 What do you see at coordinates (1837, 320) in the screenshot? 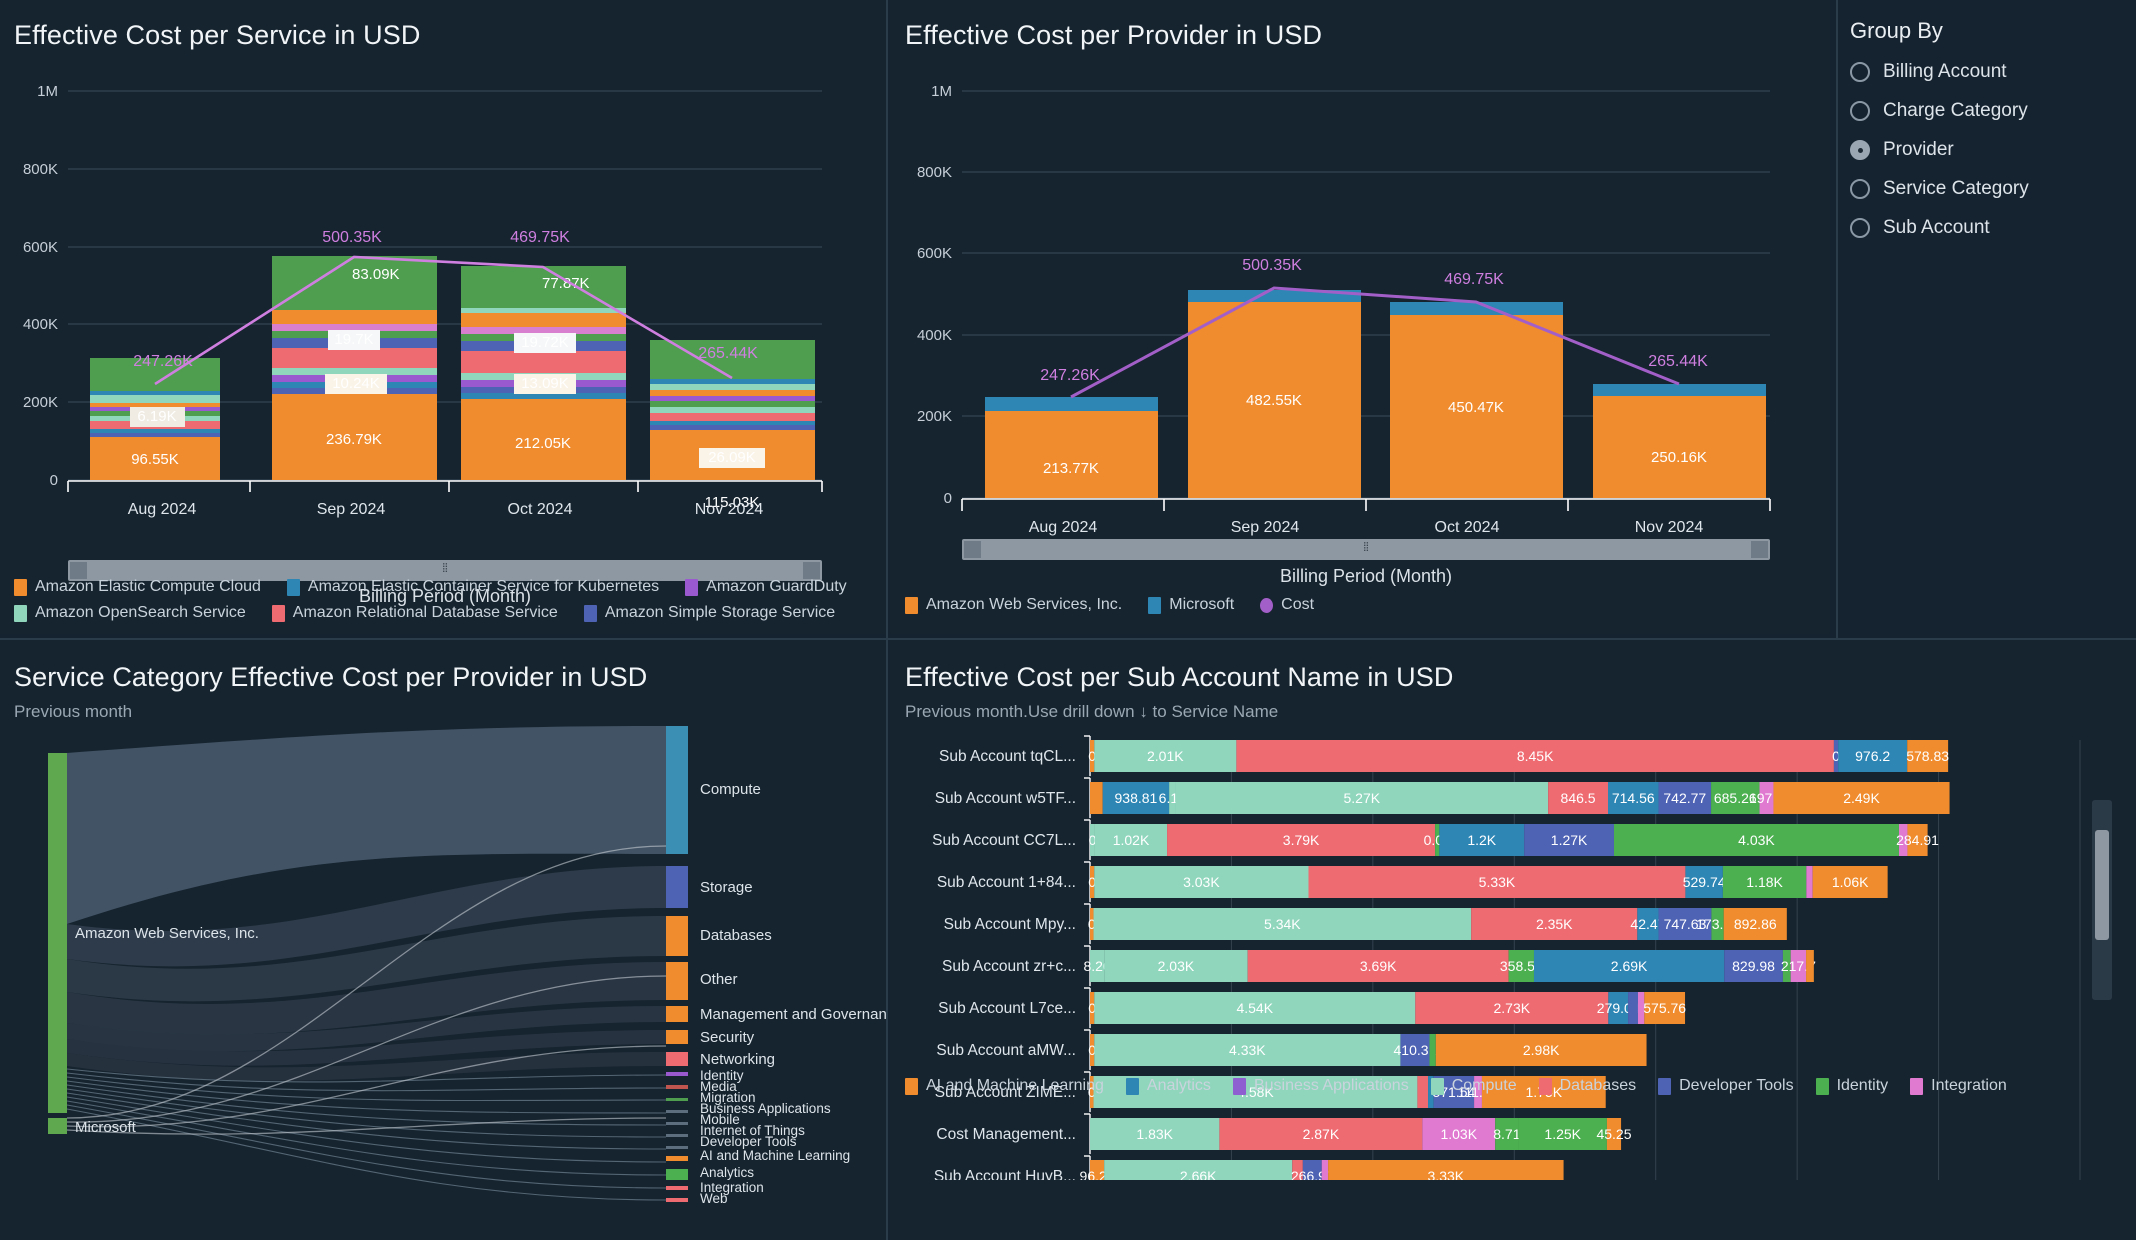
I see `groupby-divider` at bounding box center [1837, 320].